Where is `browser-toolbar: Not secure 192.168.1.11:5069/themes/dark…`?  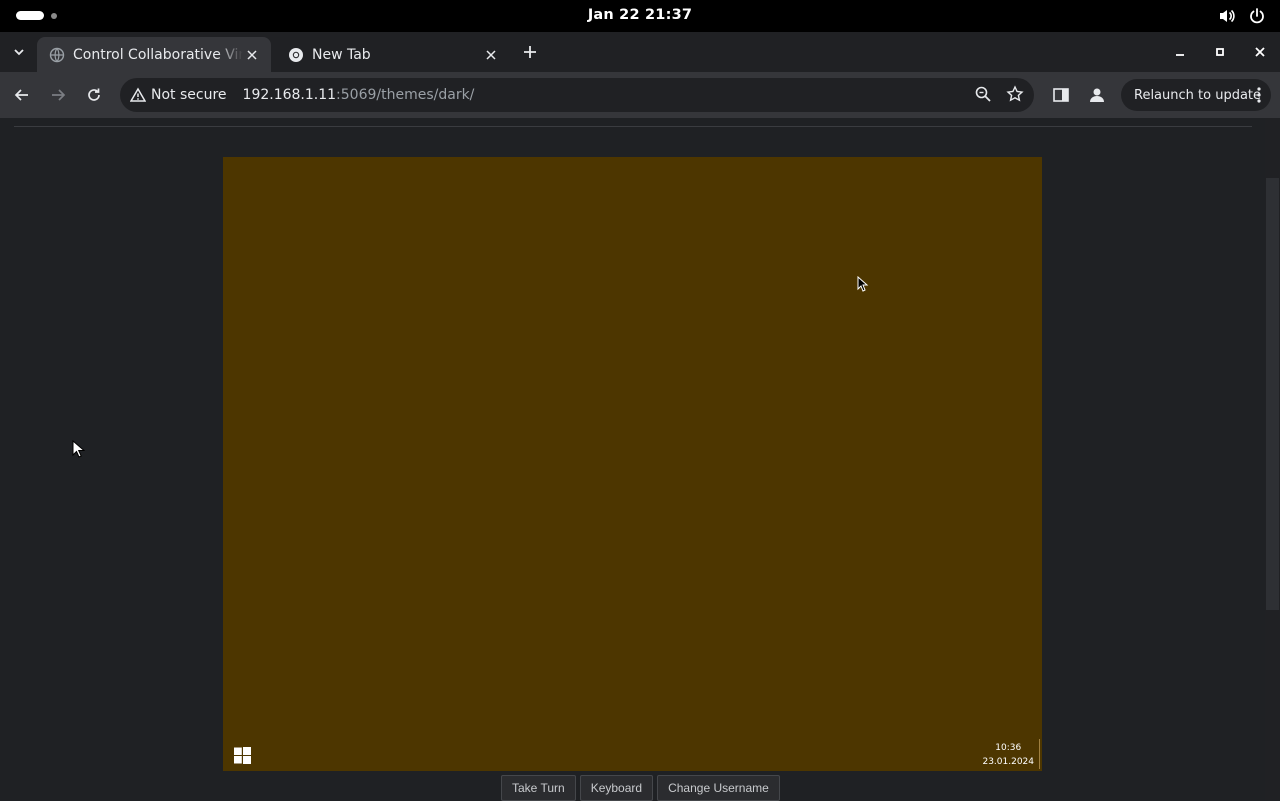
browser-toolbar: Not secure 192.168.1.11:5069/themes/dark… is located at coordinates (640, 95).